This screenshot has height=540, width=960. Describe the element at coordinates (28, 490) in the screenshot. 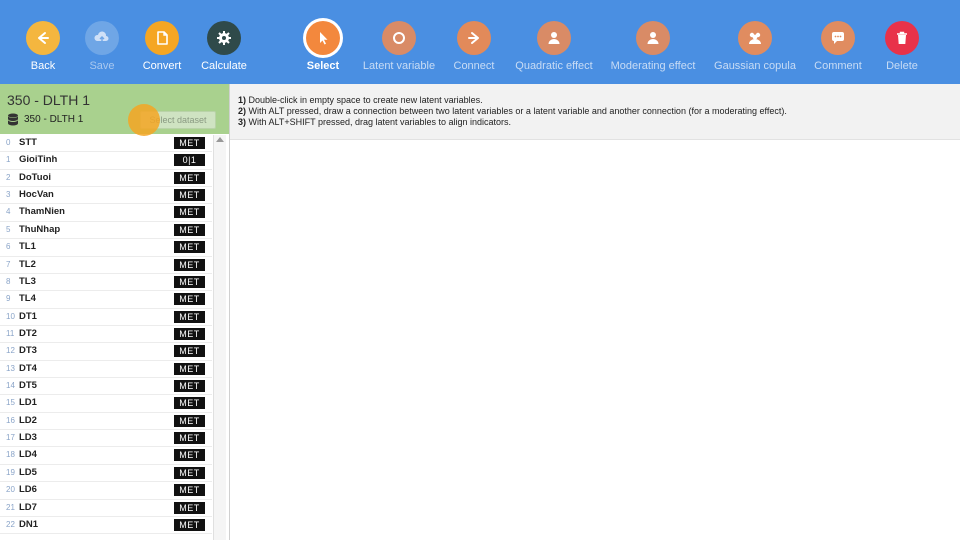

I see `variable-name: LD6` at that location.